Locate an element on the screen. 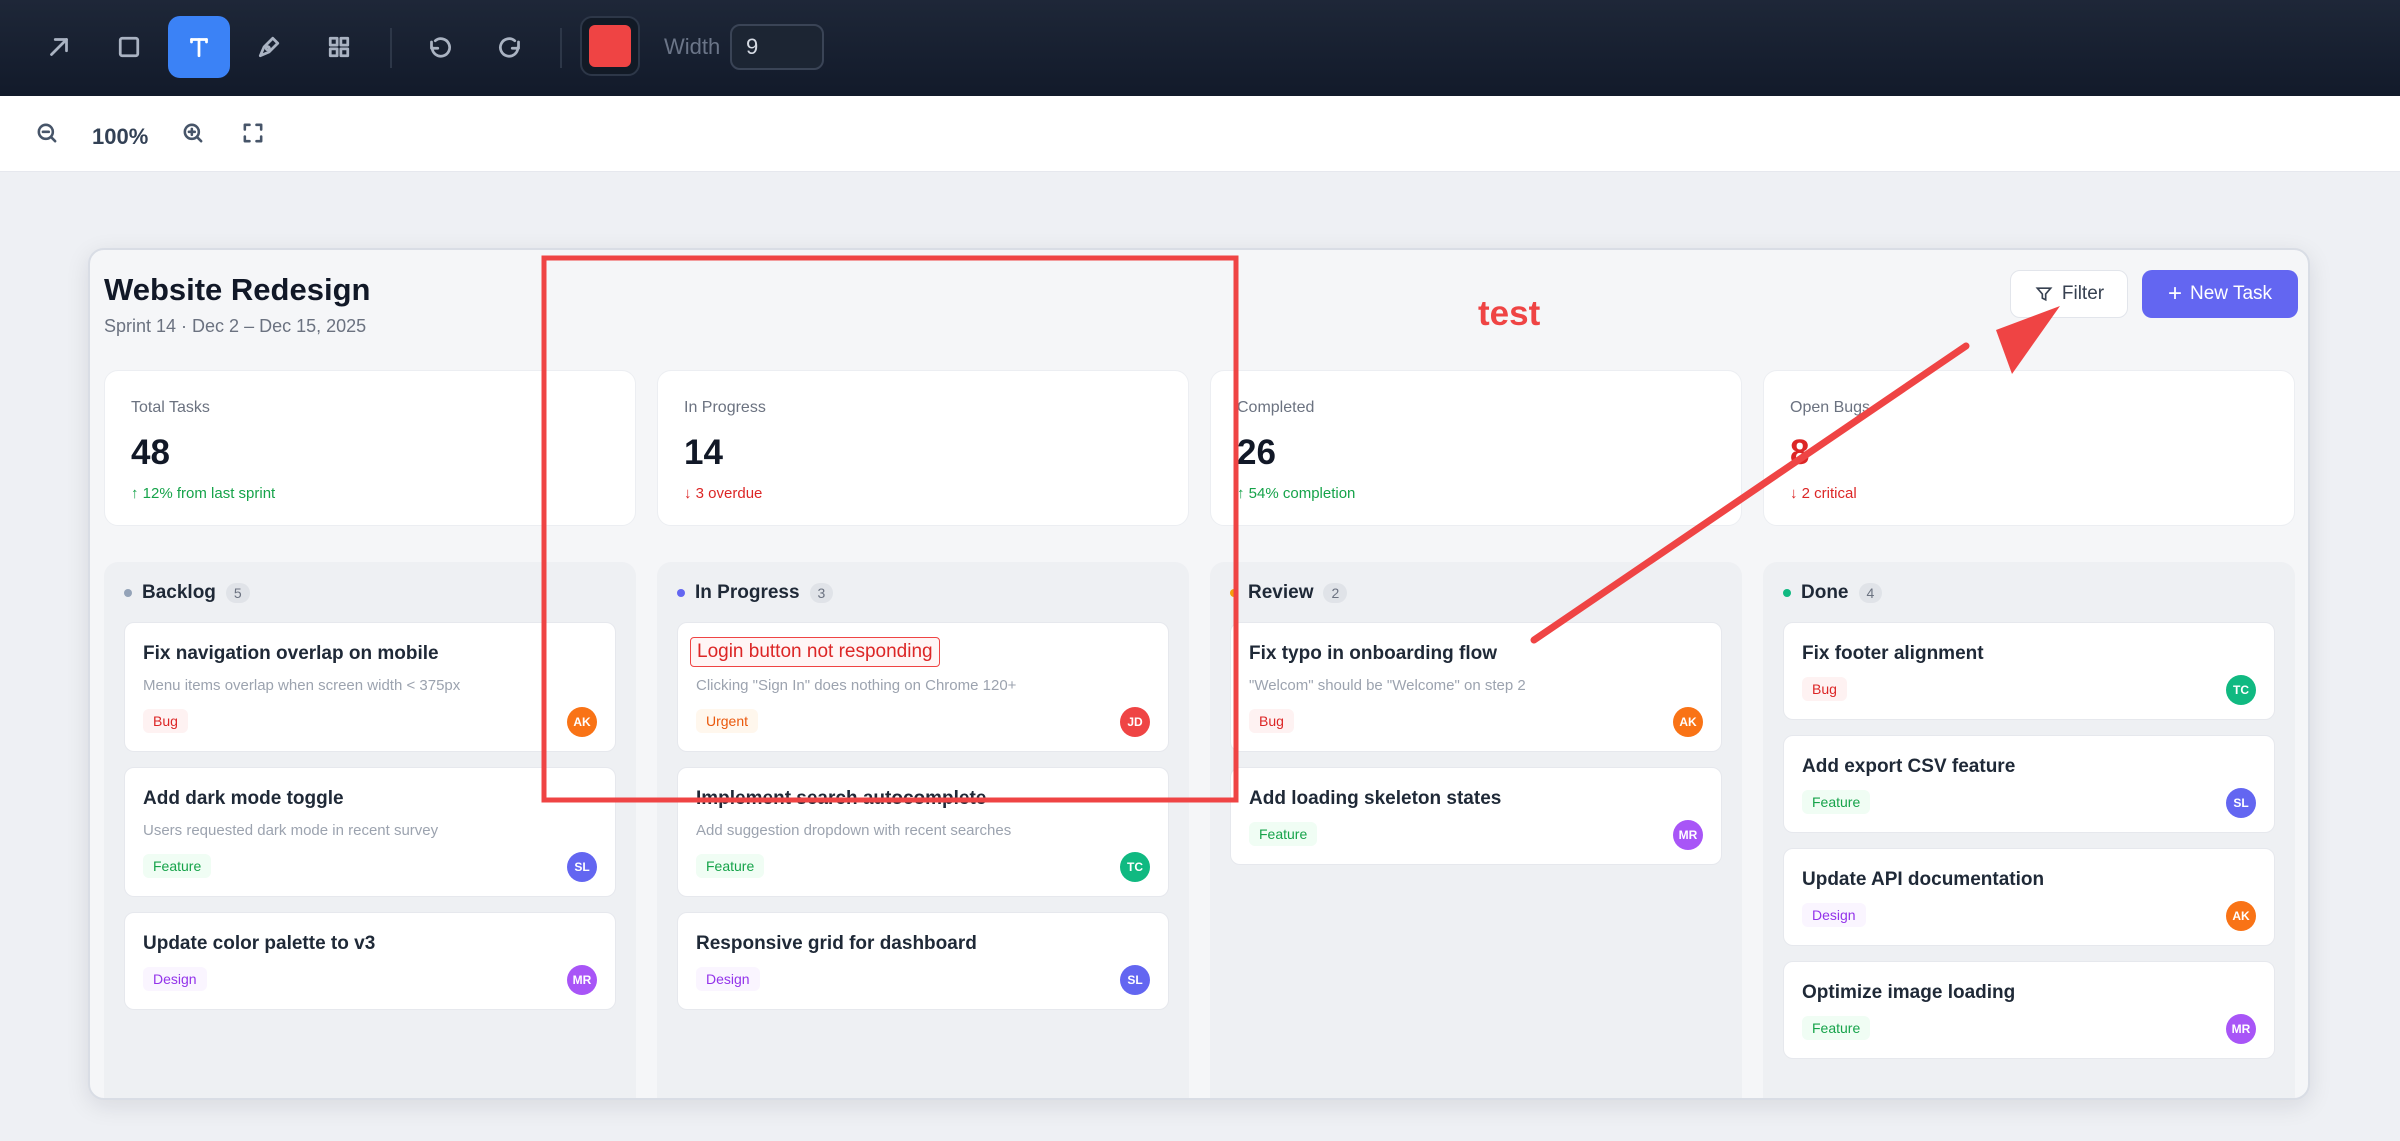 The width and height of the screenshot is (2400, 1141). column-count-badge: 3 is located at coordinates (821, 593).